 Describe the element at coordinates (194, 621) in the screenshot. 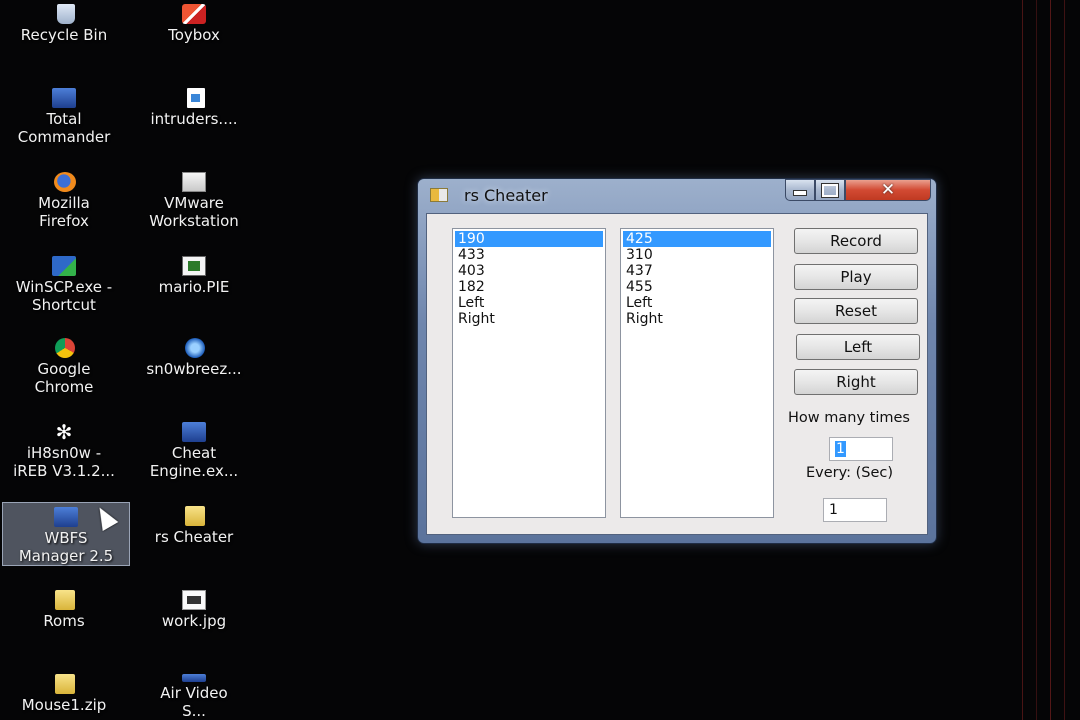

I see `desktop-icon-label: work.jpg` at that location.